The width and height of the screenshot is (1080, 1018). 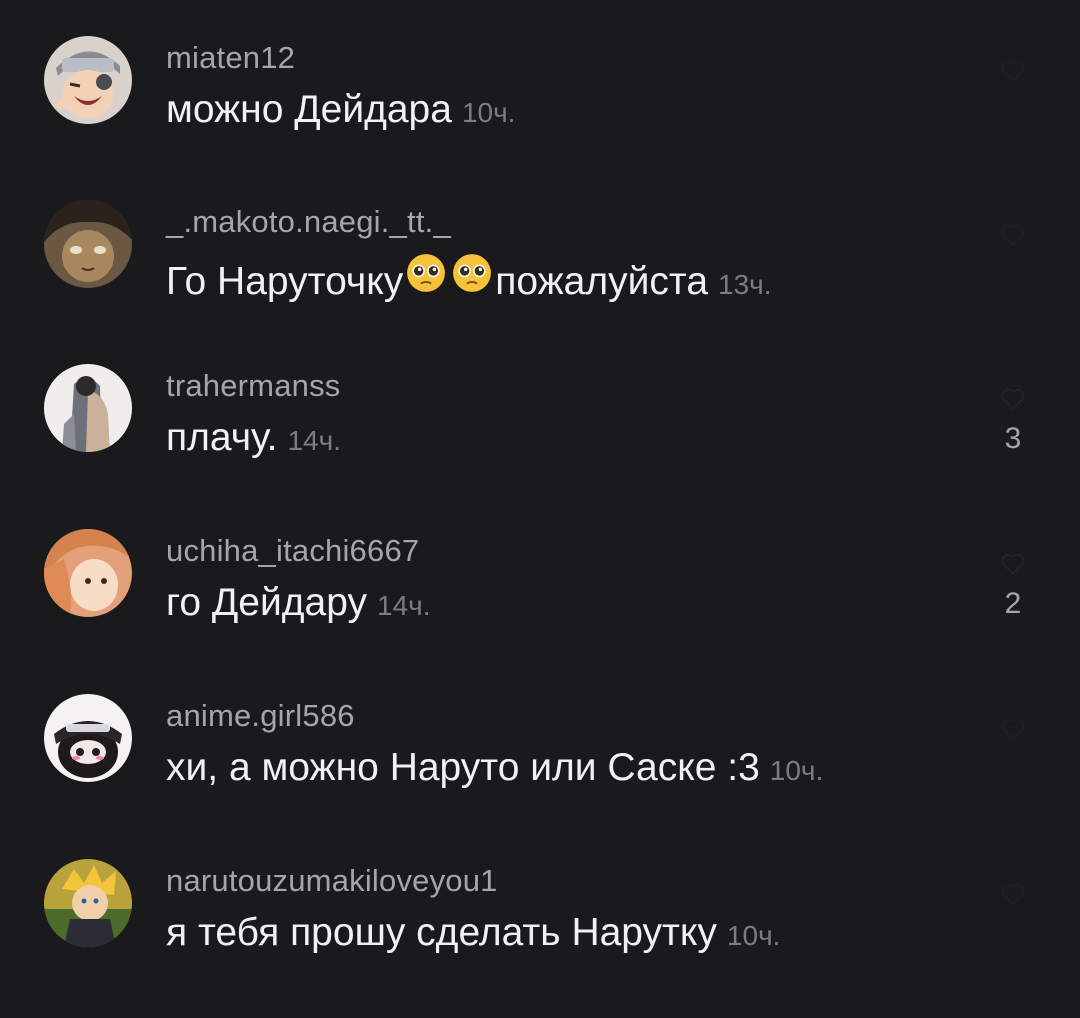 I want to click on comment-text-line: хи, а можно Наруто или Саске :3 10ч., so click(x=494, y=768).